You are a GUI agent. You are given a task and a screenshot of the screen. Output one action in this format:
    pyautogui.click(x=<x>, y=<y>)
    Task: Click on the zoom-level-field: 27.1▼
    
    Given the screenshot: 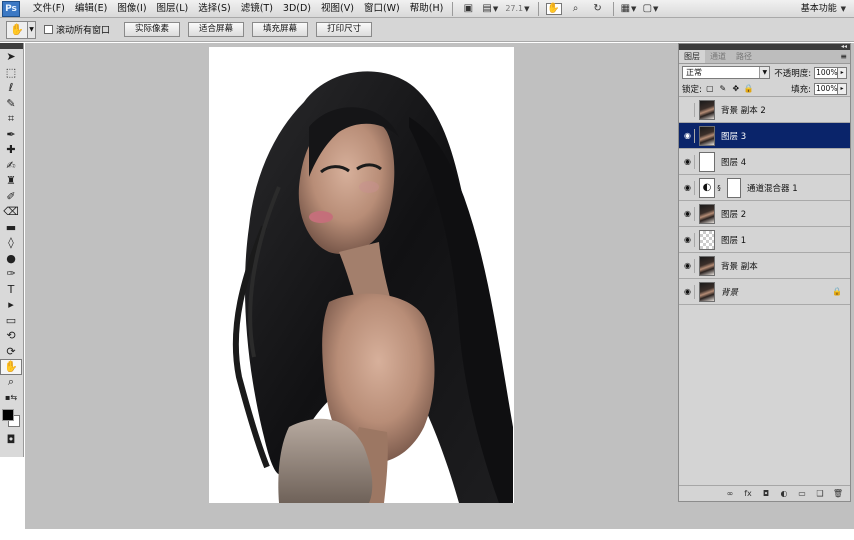 What is the action you would take?
    pyautogui.click(x=517, y=8)
    